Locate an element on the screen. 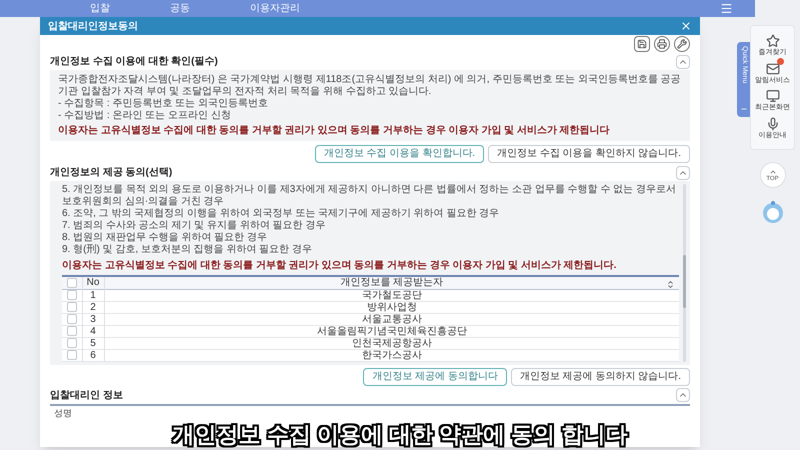 The image size is (800, 450). close-icon is located at coordinates (686, 26).